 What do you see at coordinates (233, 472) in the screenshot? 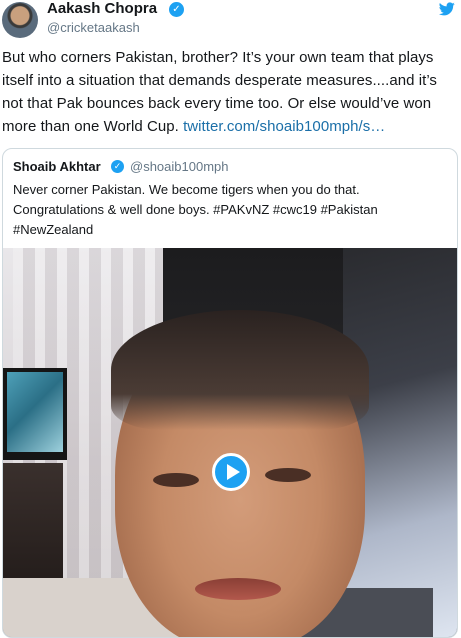
I see `play-icon` at bounding box center [233, 472].